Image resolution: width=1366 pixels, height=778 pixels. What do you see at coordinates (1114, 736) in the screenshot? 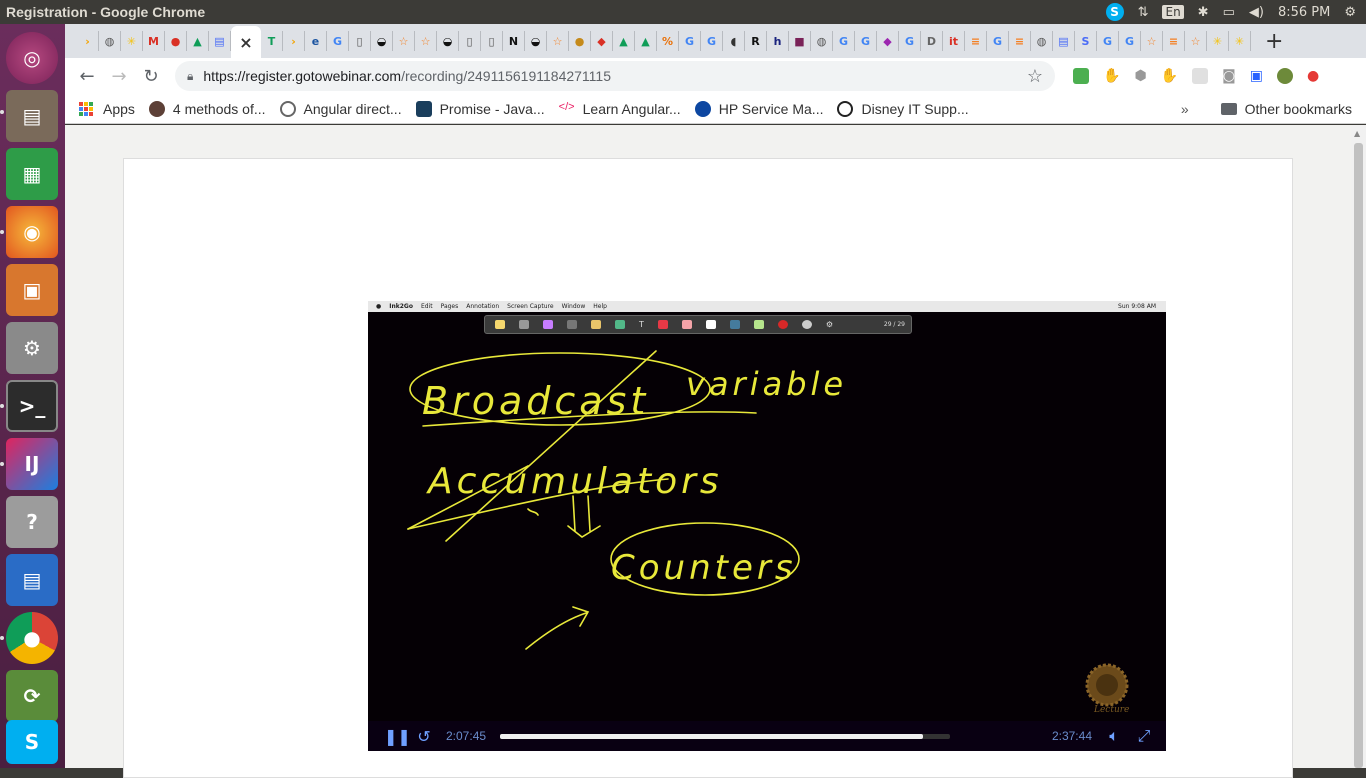
I see `volume-icon: 🔈︎` at bounding box center [1114, 736].